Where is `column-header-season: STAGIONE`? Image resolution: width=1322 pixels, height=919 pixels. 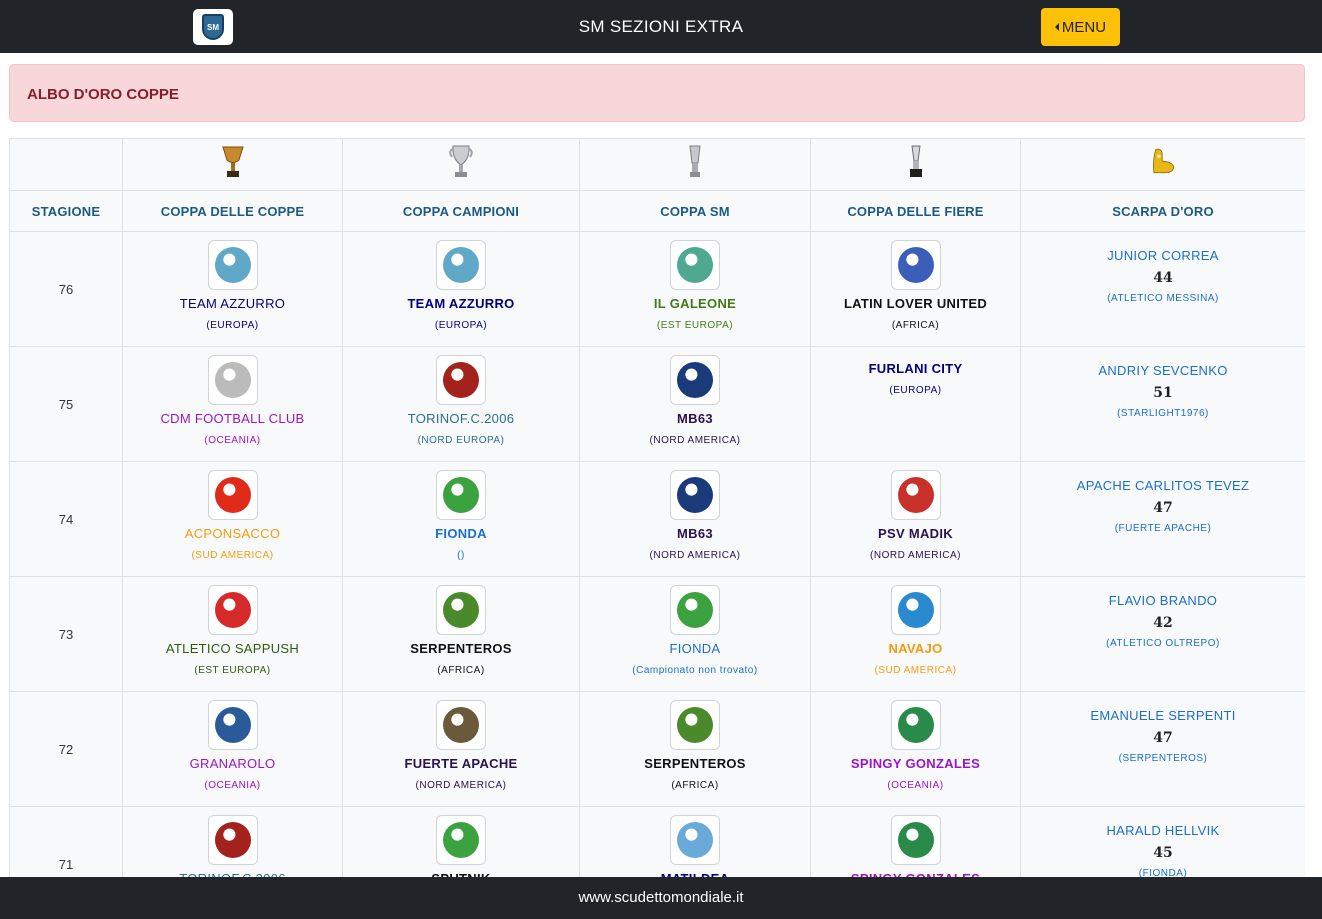
column-header-season: STAGIONE is located at coordinates (66, 211).